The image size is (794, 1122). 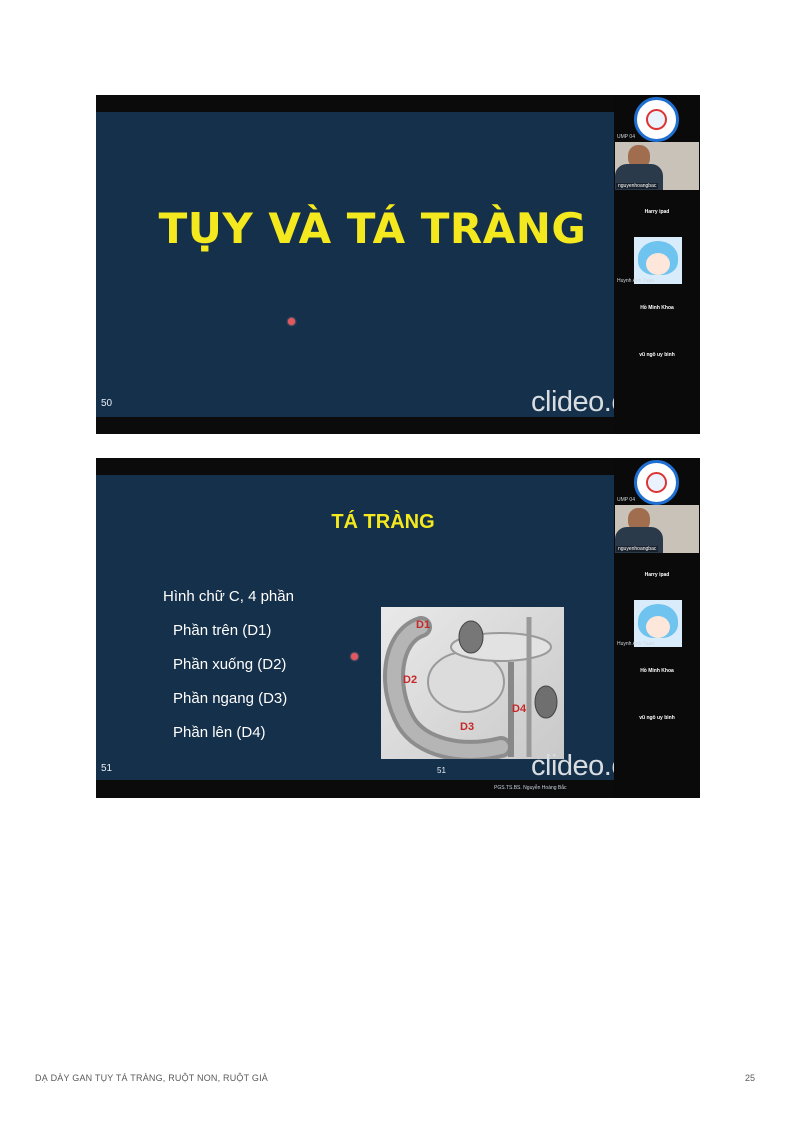 What do you see at coordinates (519, 709) in the screenshot?
I see `label-d4: D4` at bounding box center [519, 709].